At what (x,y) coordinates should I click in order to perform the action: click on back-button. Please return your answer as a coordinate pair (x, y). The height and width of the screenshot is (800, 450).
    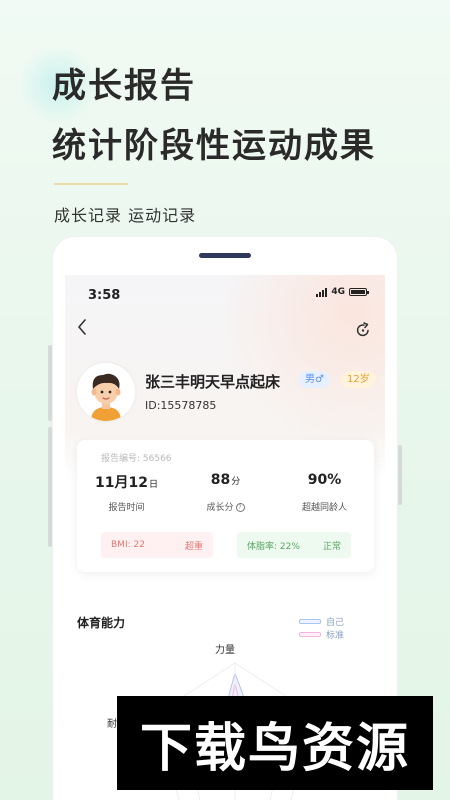
    Looking at the image, I should click on (82, 329).